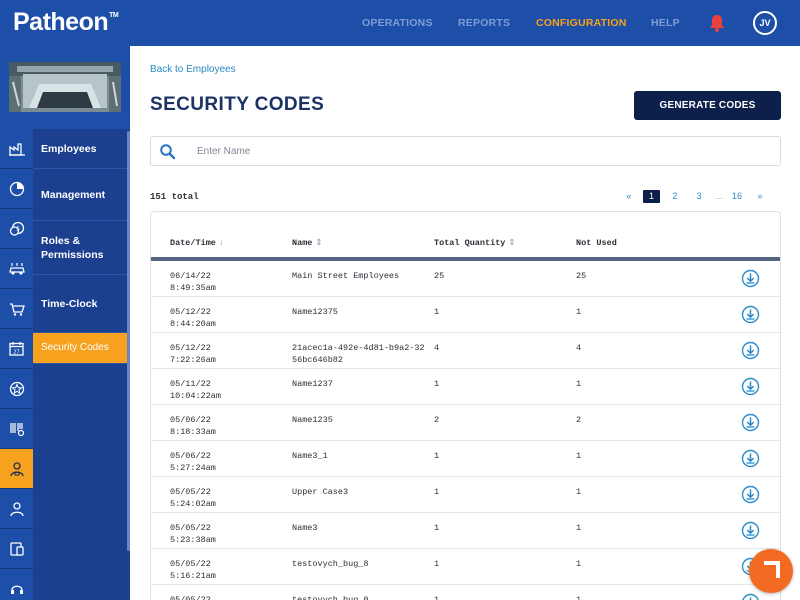  What do you see at coordinates (193, 318) in the screenshot?
I see `cell-date-time: 05/12/22 8:44:20am` at bounding box center [193, 318].